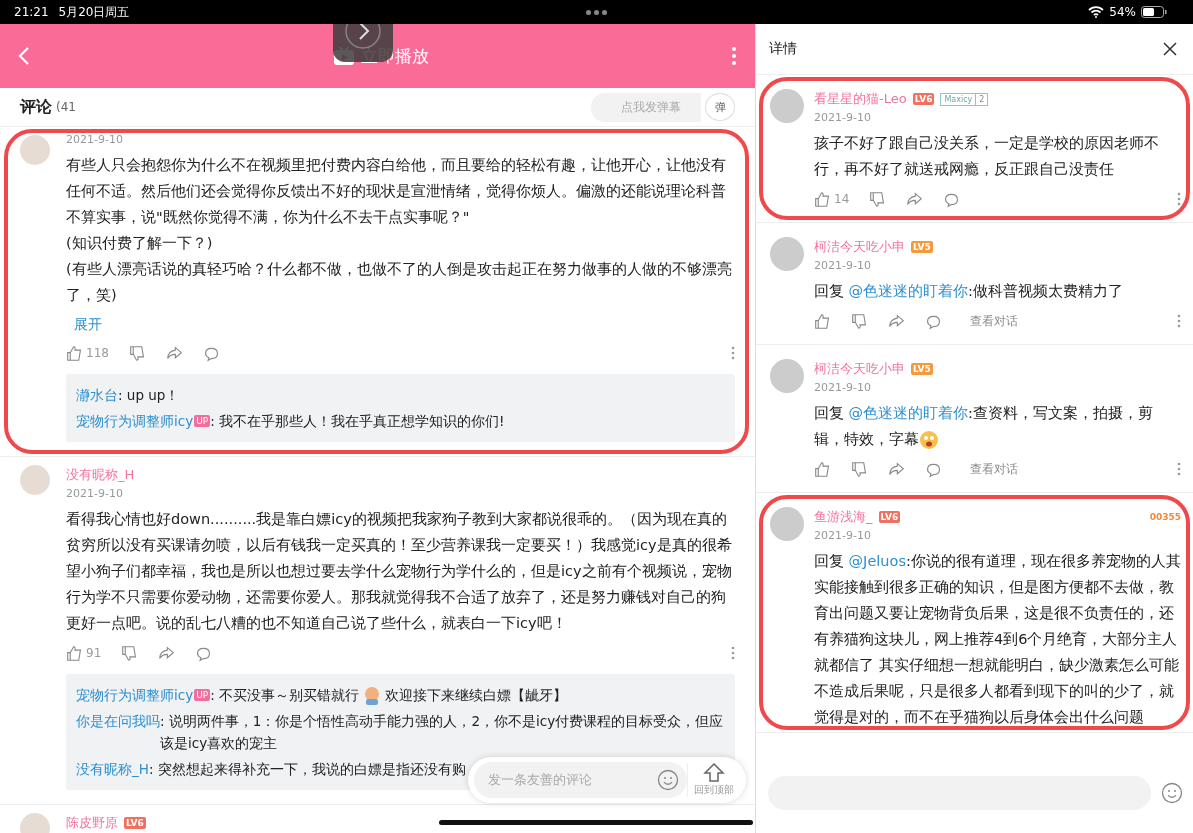 Image resolution: width=1193 pixels, height=833 pixels. Describe the element at coordinates (987, 156) in the screenshot. I see `comment-text: 孩子不好了跟自己没关系，一定是学校的原因老师不行，再不好了就送戒网瘾，反正跟自己没责任` at that location.